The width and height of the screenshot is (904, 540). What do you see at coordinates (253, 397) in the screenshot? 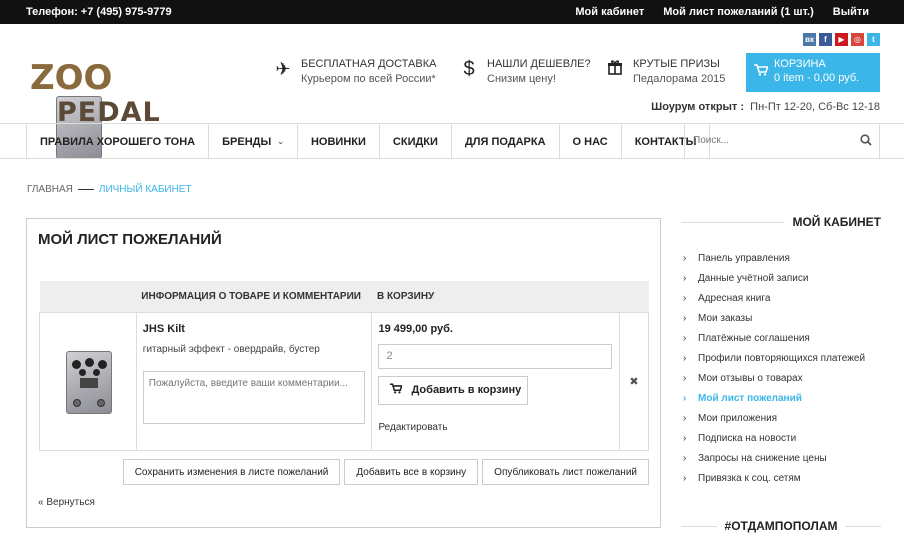
I see `comment-textarea` at bounding box center [253, 397].